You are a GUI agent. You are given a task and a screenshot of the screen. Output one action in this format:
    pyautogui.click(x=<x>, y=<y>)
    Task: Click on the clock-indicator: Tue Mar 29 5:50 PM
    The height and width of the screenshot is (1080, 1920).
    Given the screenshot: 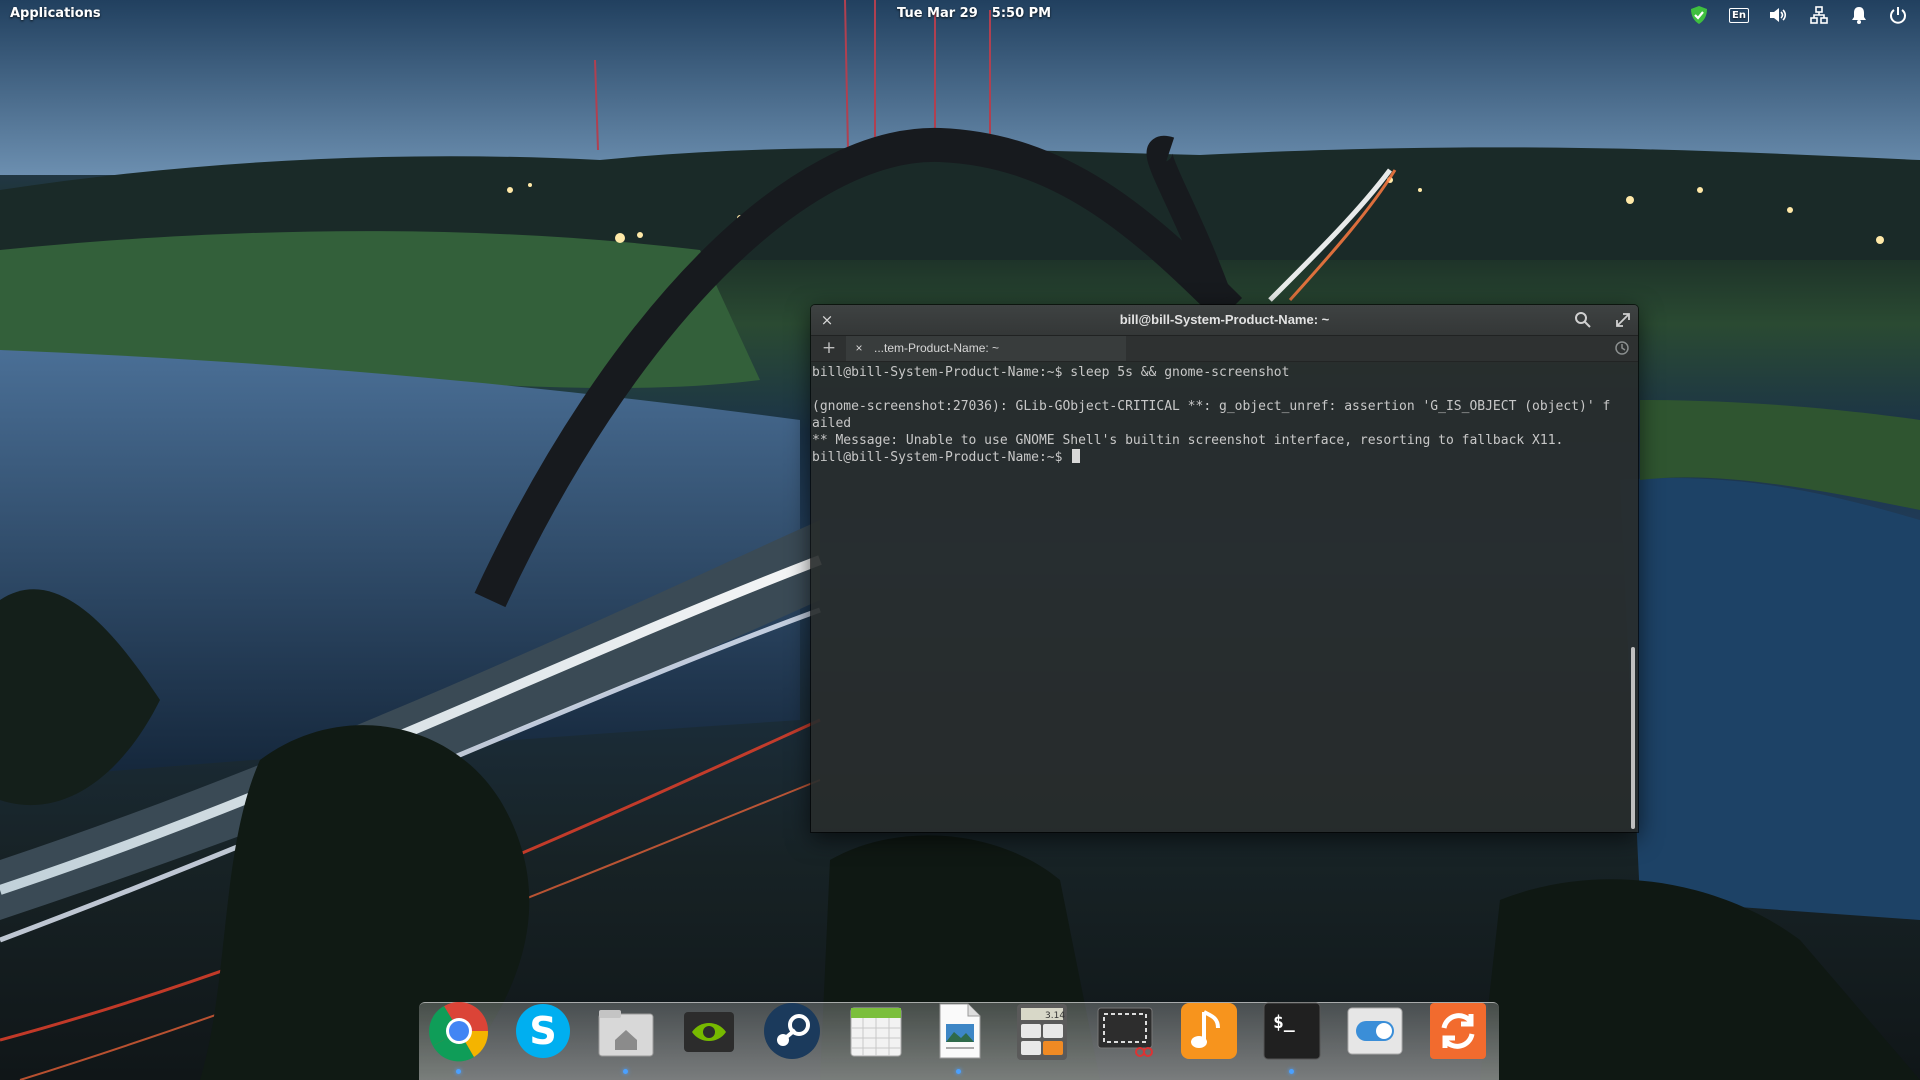 What is the action you would take?
    pyautogui.click(x=974, y=13)
    